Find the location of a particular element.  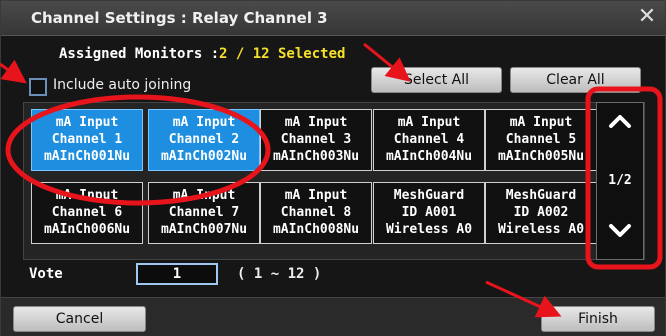

auto-joining-checkbox is located at coordinates (38, 87).